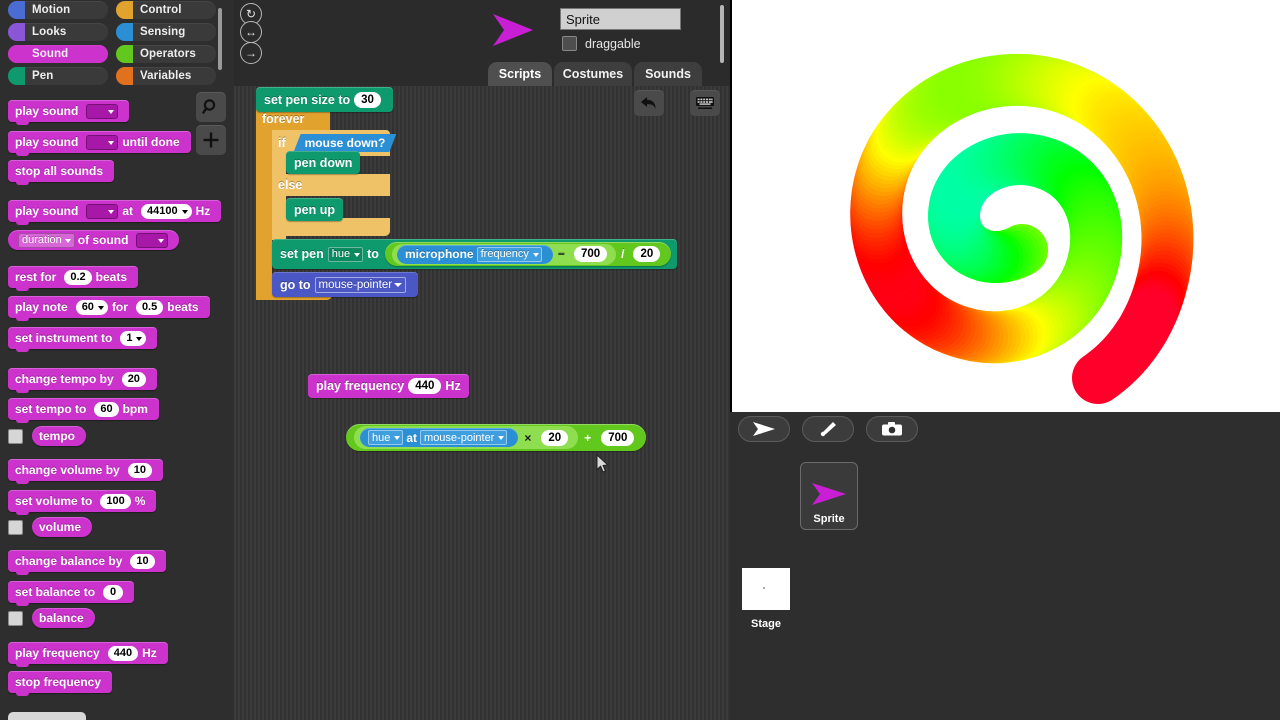  What do you see at coordinates (59, 436) in the screenshot?
I see `palette-block-tempo-watcher: tempo` at bounding box center [59, 436].